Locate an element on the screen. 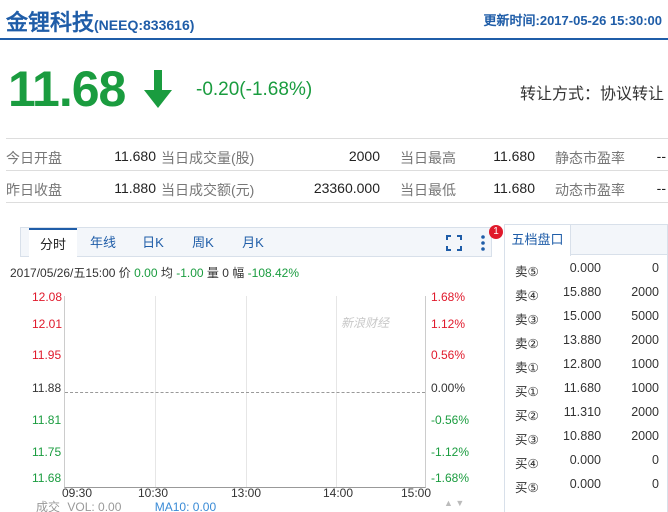  tab-order-book: 五档盘口 is located at coordinates (538, 240).